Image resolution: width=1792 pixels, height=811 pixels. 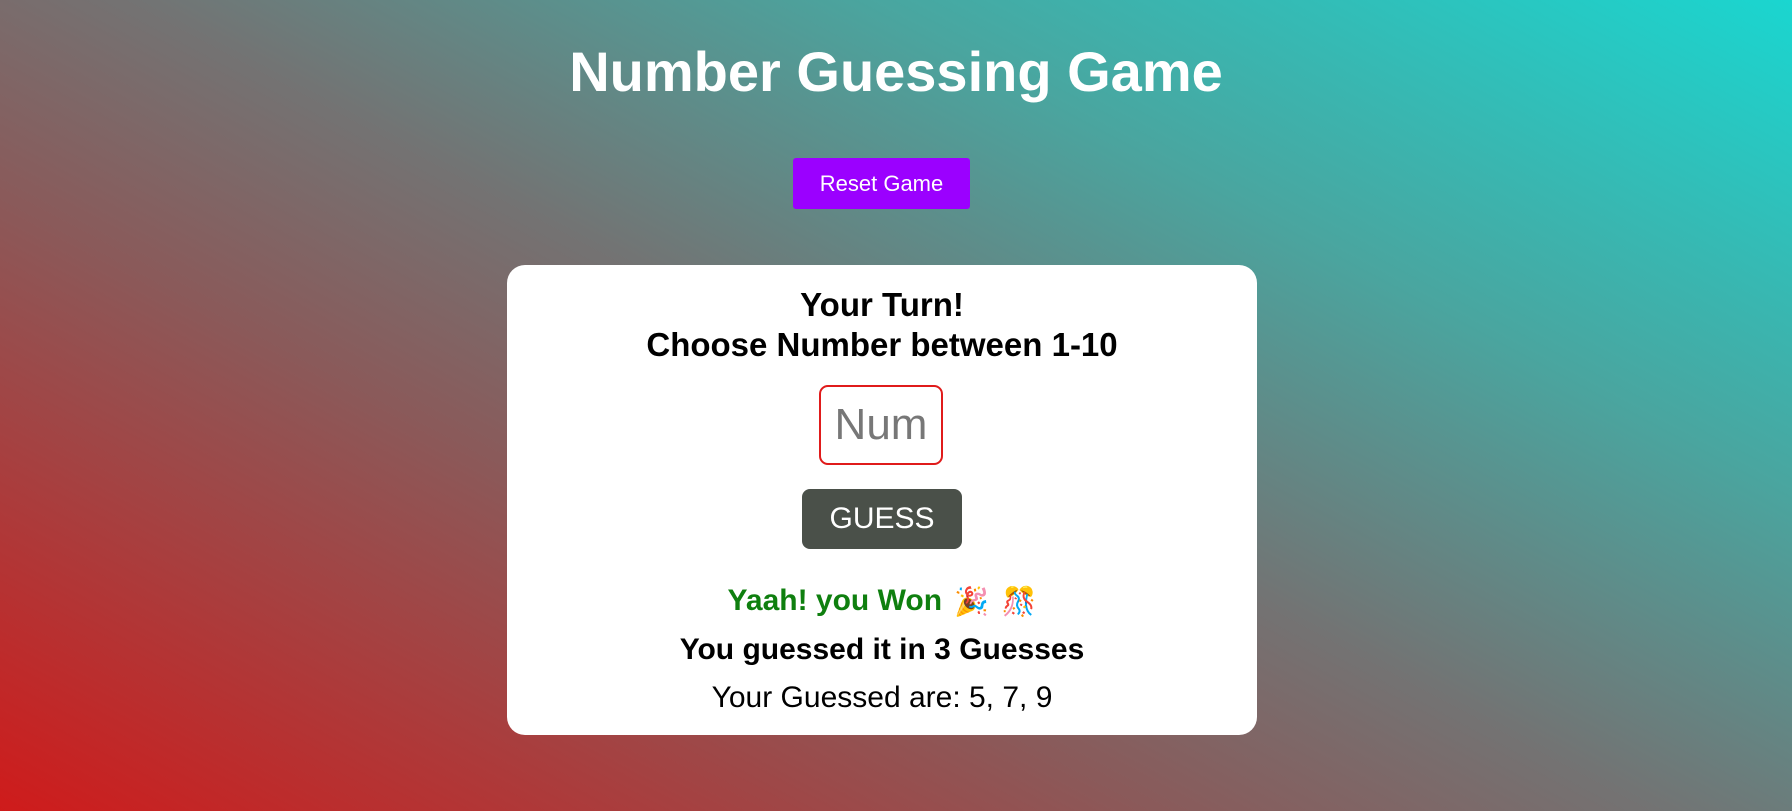 I want to click on turn-heading: Your Turn!, so click(x=882, y=304).